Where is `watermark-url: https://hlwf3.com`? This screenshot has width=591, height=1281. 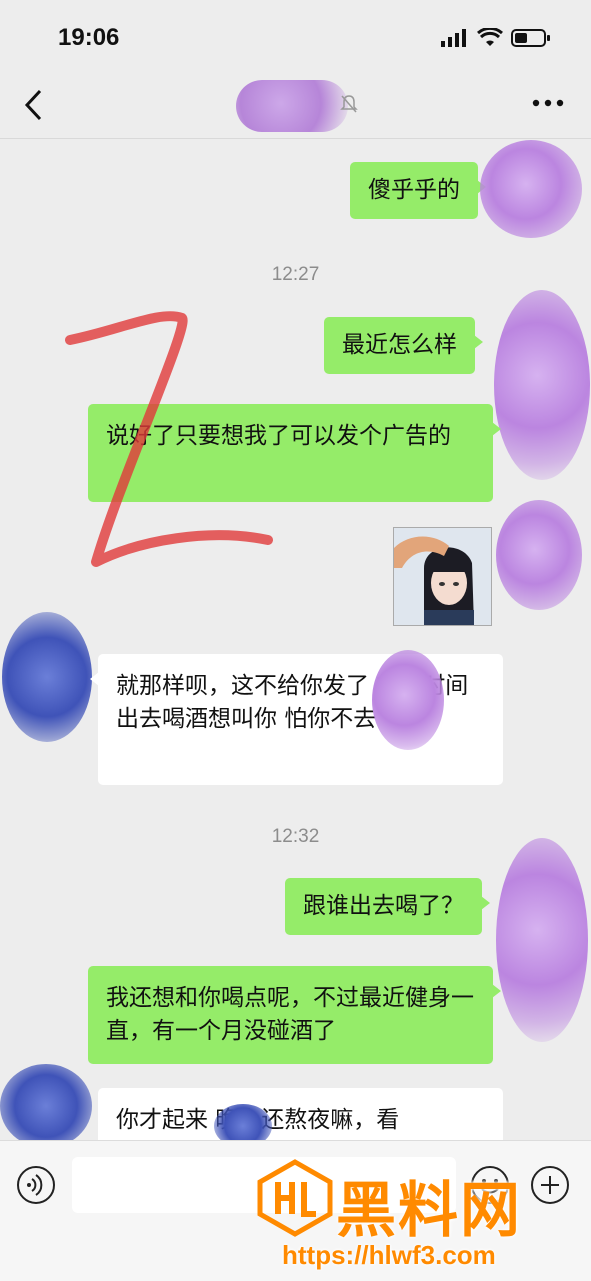
watermark-url: https://hlwf3.com is located at coordinates (389, 1255).